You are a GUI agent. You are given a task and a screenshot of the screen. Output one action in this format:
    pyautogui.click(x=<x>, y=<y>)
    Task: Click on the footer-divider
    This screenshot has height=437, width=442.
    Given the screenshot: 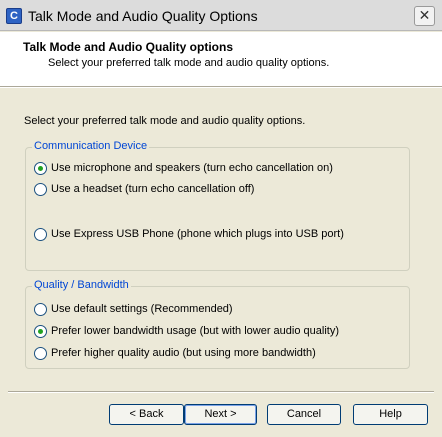 What is the action you would take?
    pyautogui.click(x=221, y=392)
    